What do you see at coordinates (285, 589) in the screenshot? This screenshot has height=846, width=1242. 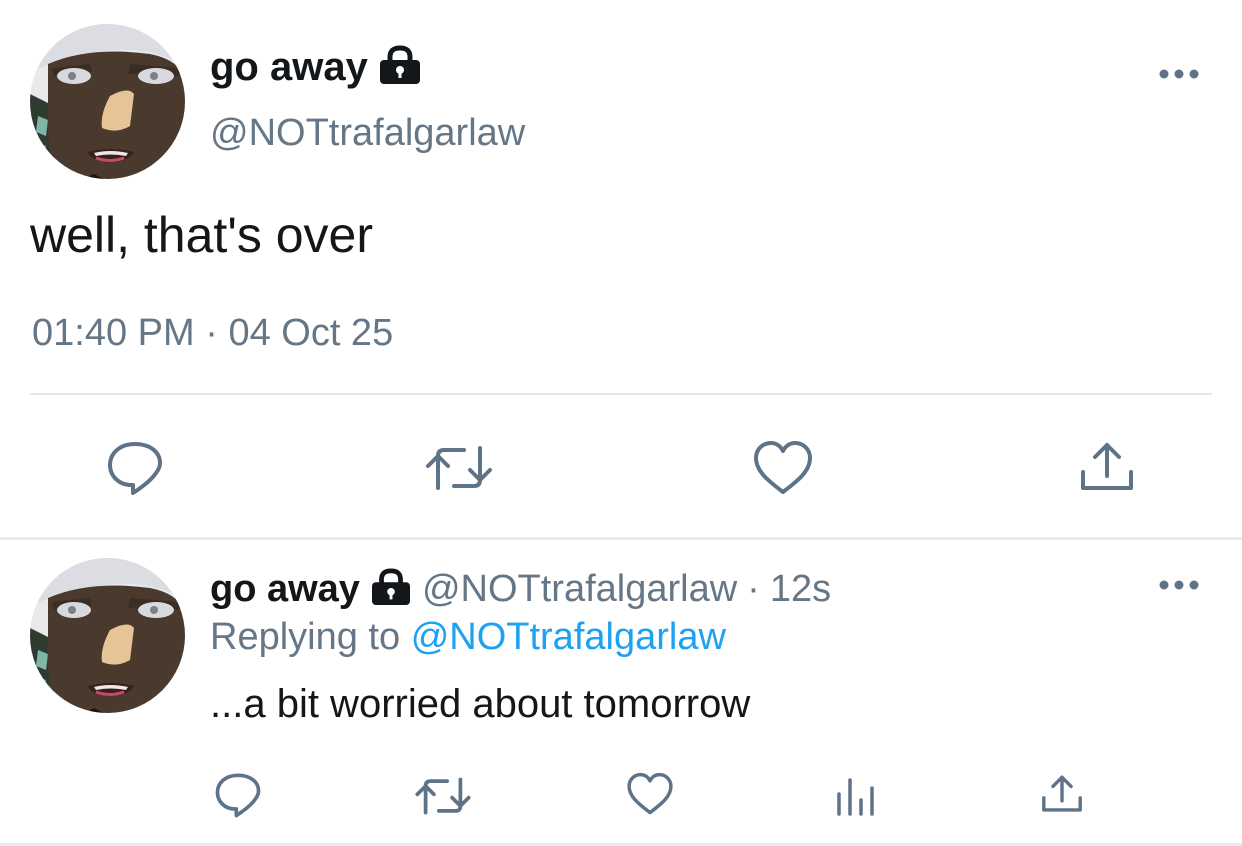 I see `reply-display-name: go away` at bounding box center [285, 589].